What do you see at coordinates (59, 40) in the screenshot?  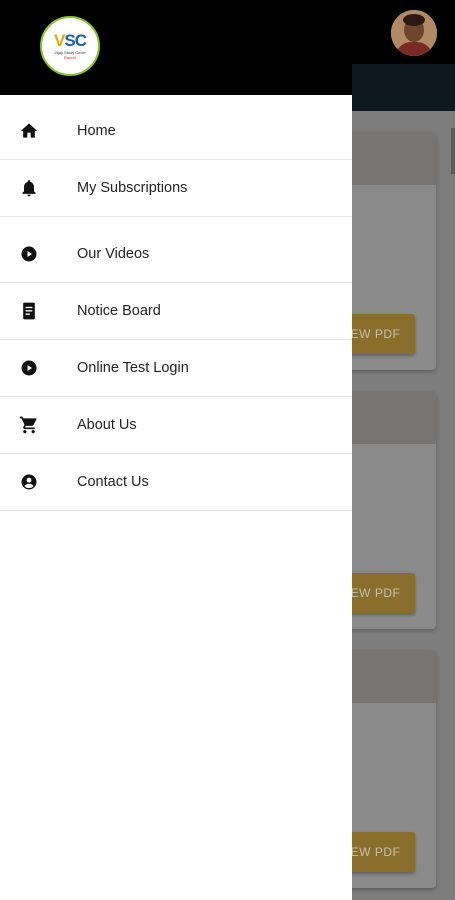 I see `logo-v-icon: V` at bounding box center [59, 40].